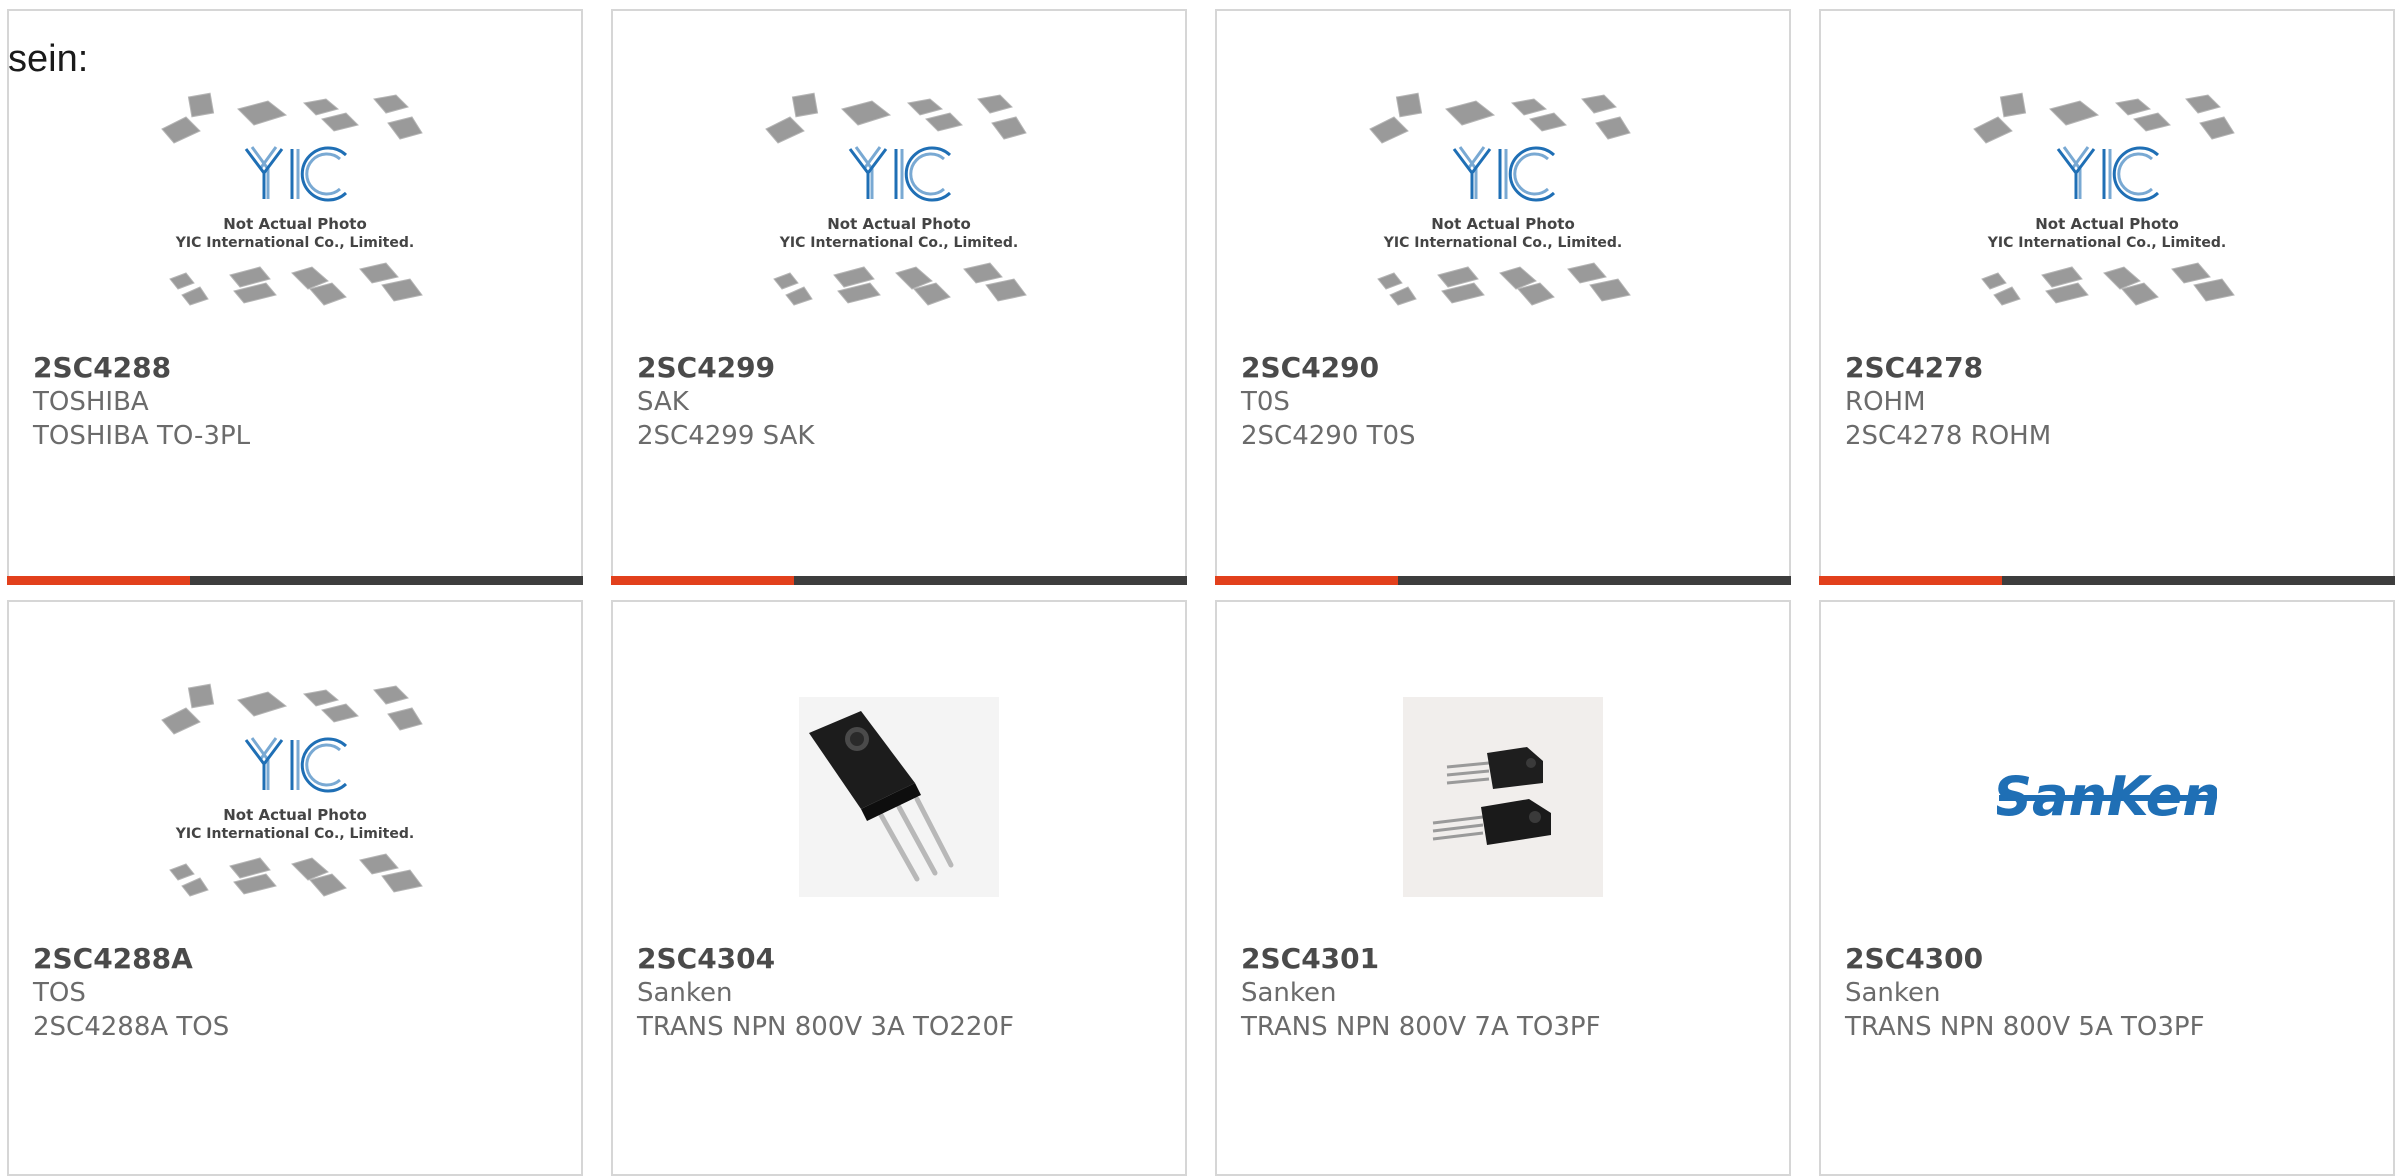  What do you see at coordinates (663, 402) in the screenshot?
I see `manufacturer: SAK` at bounding box center [663, 402].